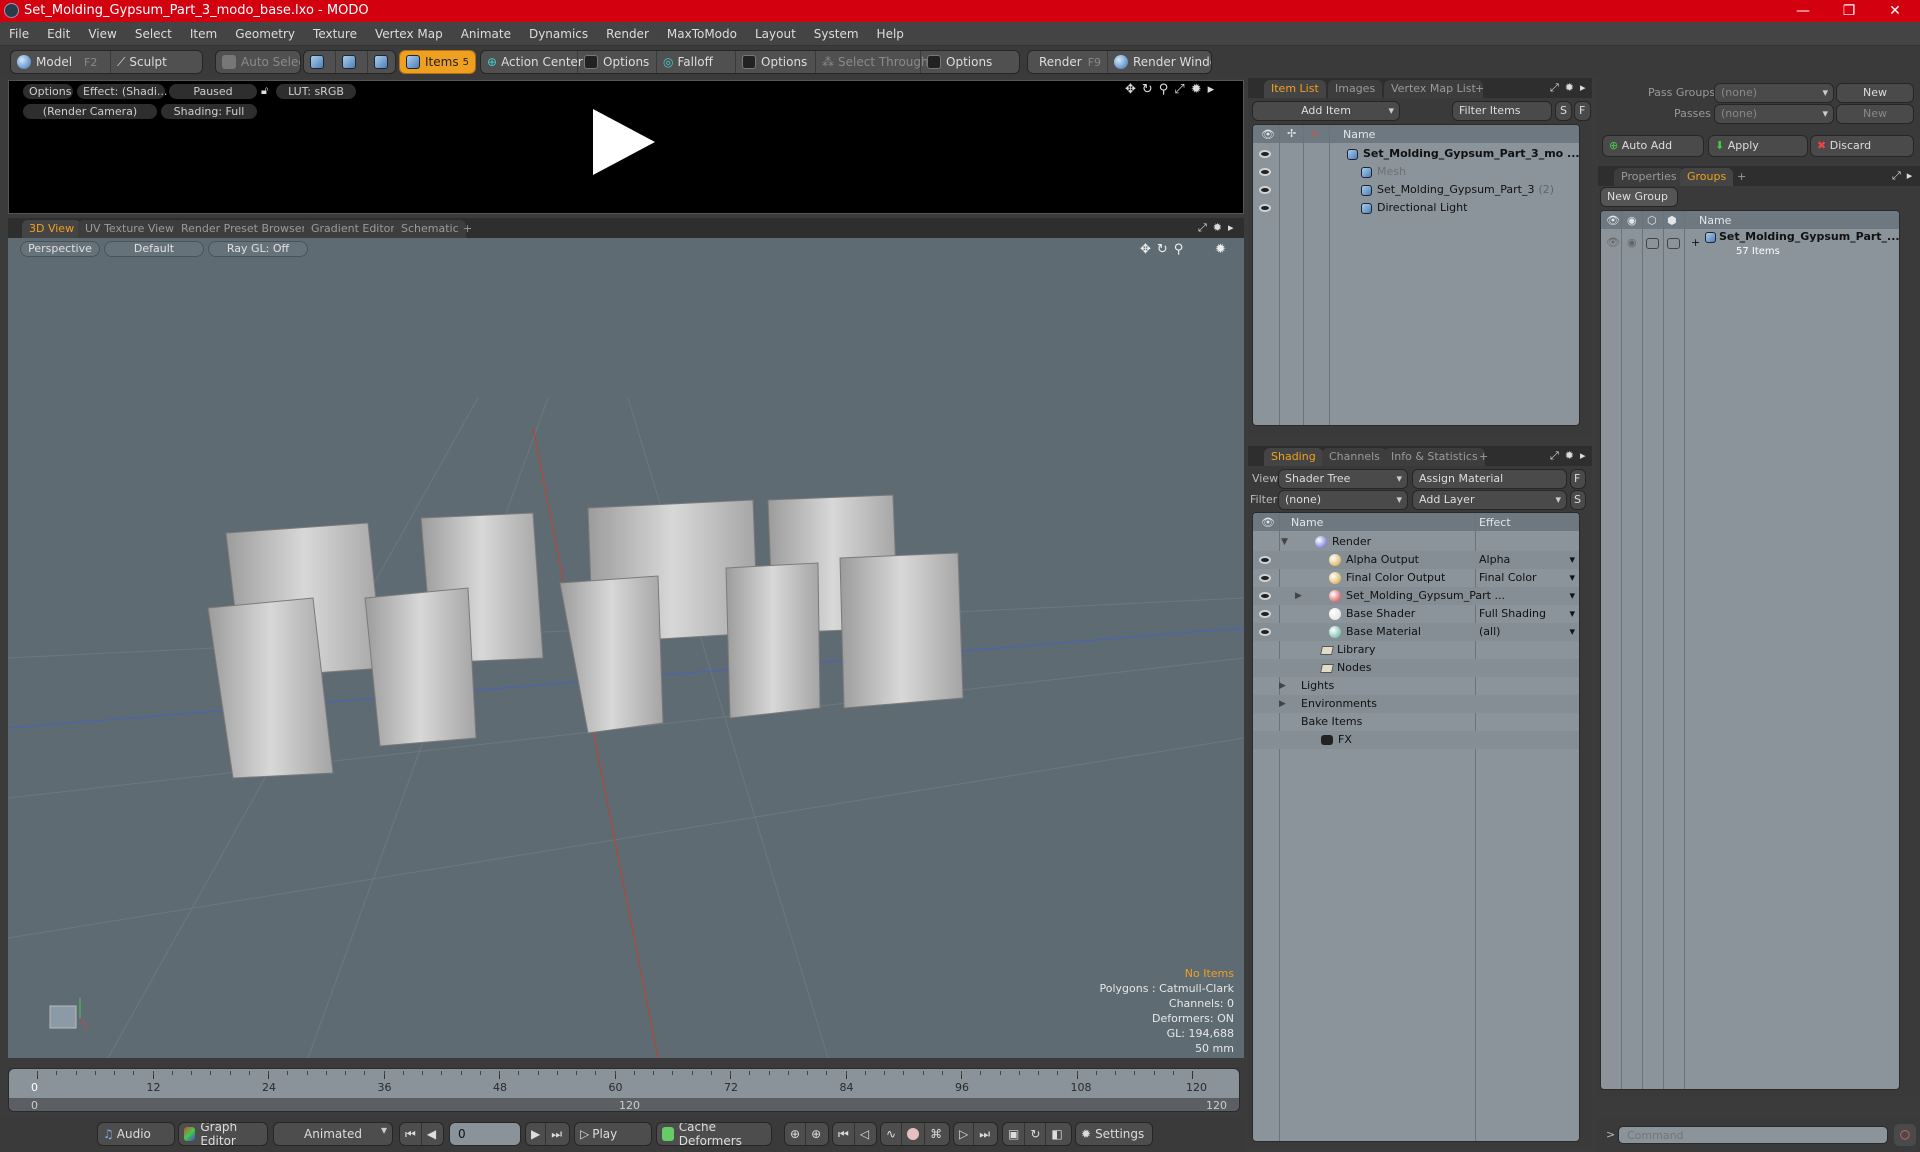 The height and width of the screenshot is (1152, 1920). What do you see at coordinates (1652, 243) in the screenshot?
I see `lock-toggle` at bounding box center [1652, 243].